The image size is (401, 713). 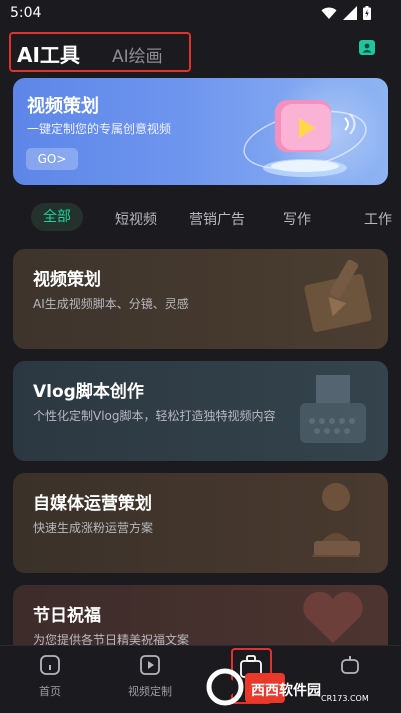 What do you see at coordinates (217, 219) in the screenshot?
I see `tab-marketing-ads: 营销广告` at bounding box center [217, 219].